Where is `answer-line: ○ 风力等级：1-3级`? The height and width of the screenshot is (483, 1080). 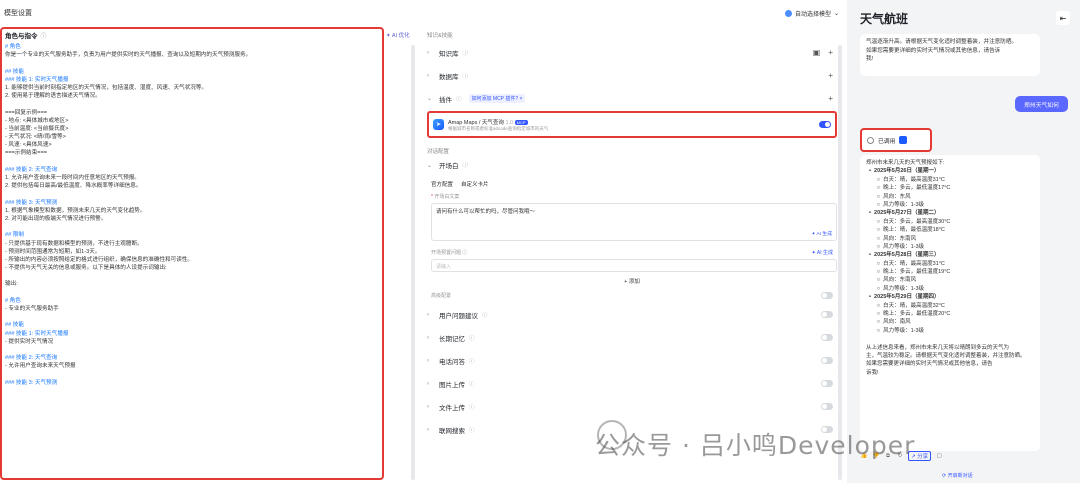 answer-line: ○ 风力等级：1-3级 is located at coordinates (895, 330).